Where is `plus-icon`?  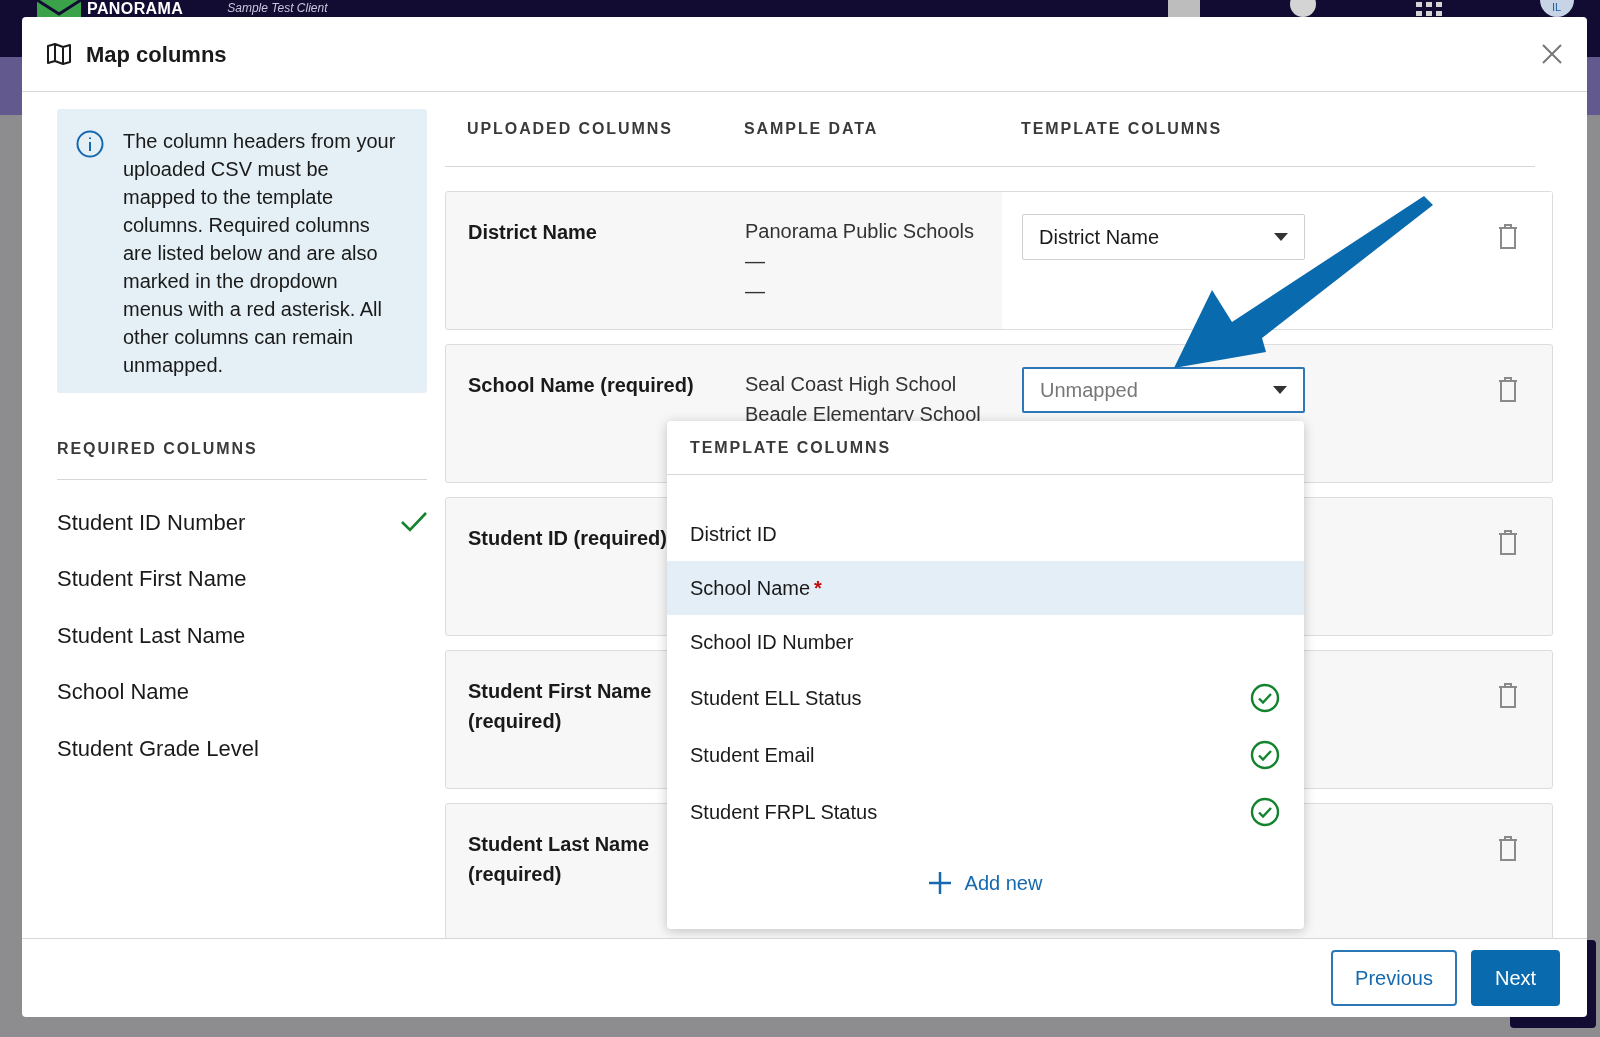 plus-icon is located at coordinates (939, 882).